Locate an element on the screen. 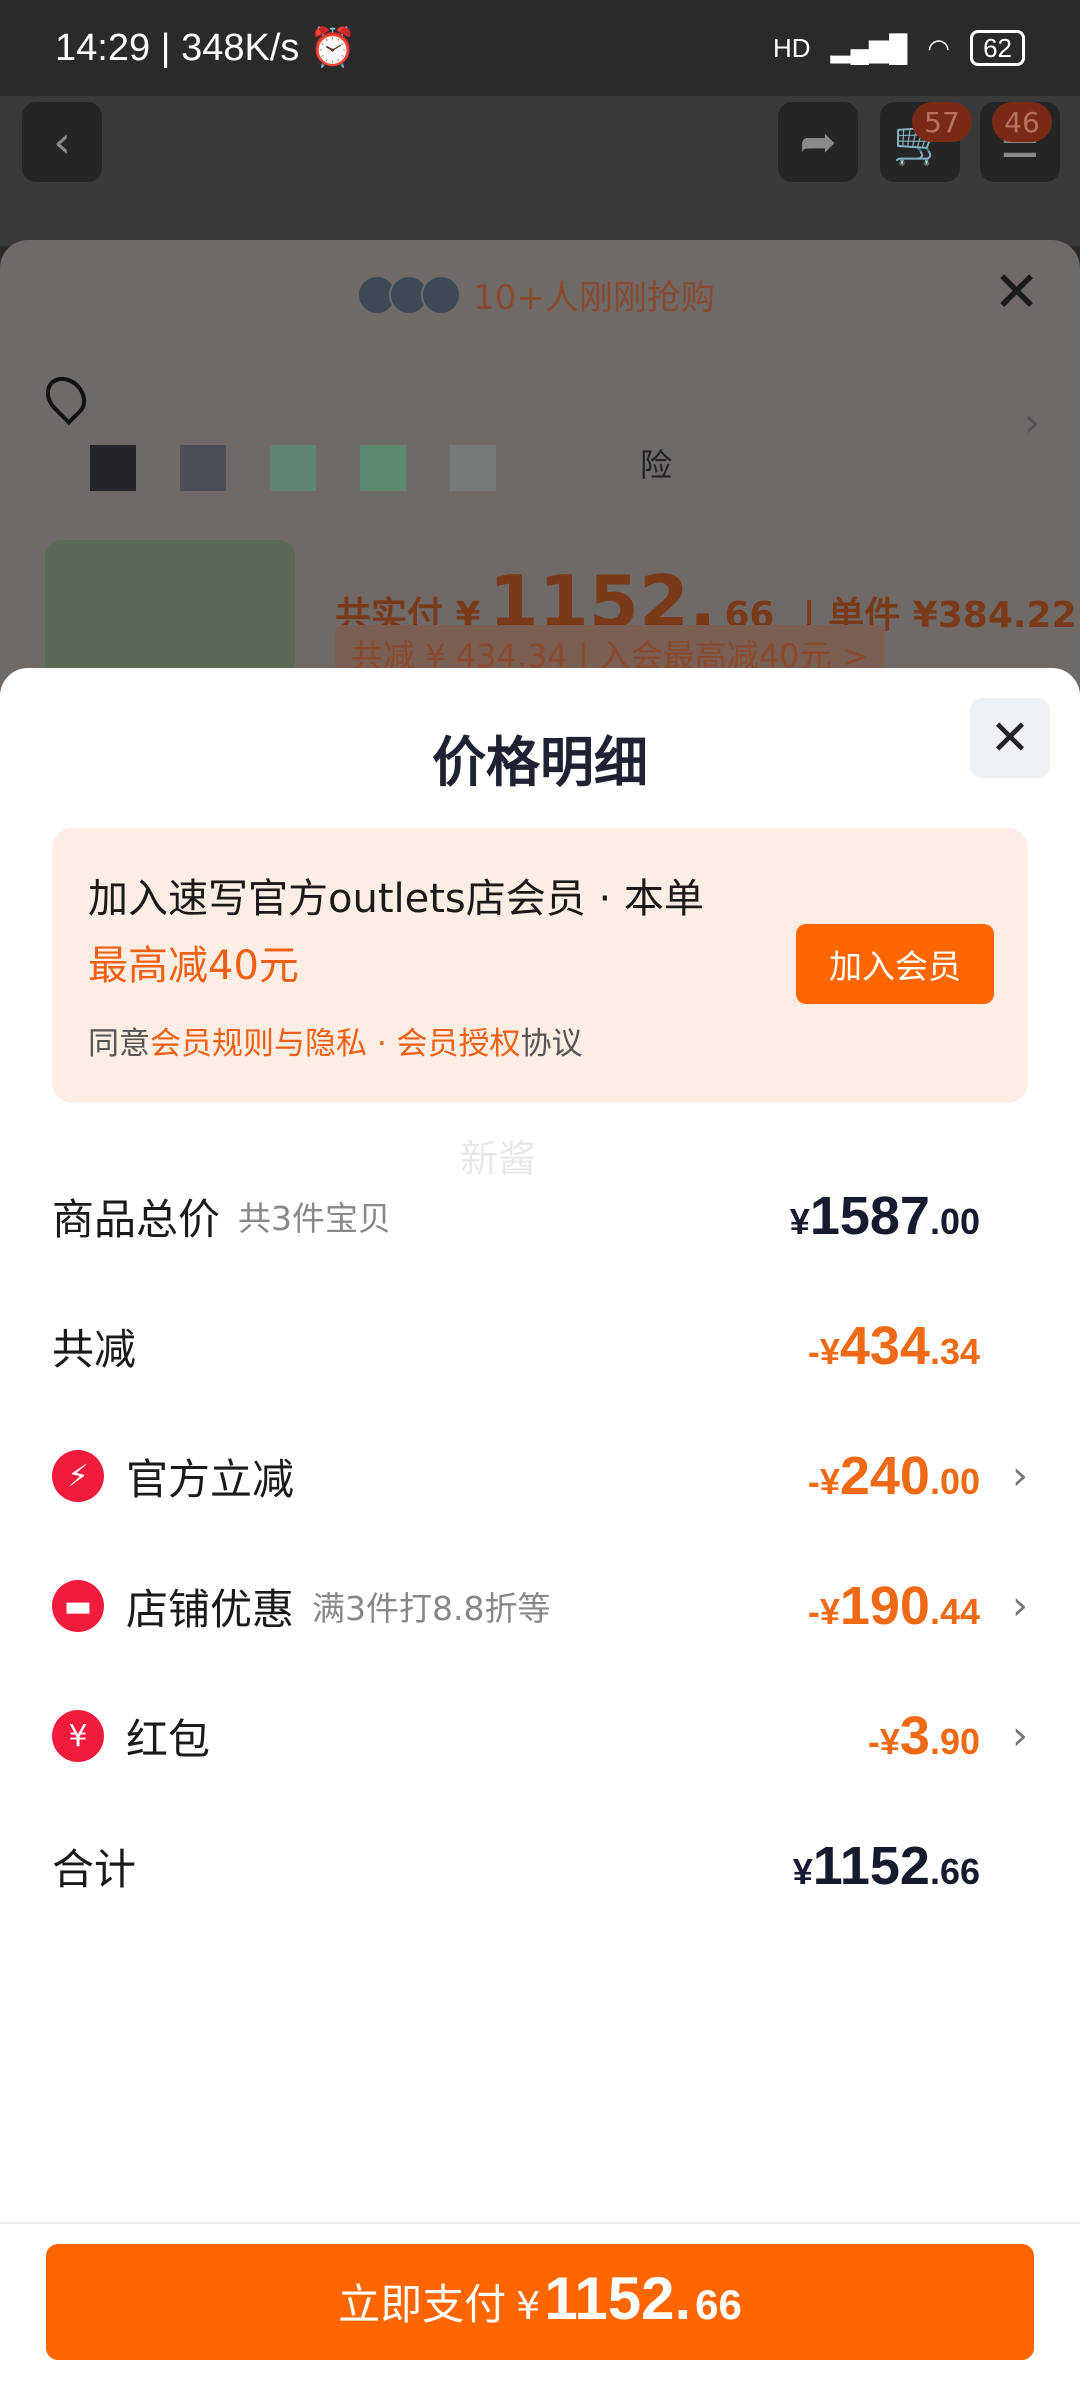 The width and height of the screenshot is (1080, 2400). pay-now-button: 立即支付 ¥ 1152. 66 is located at coordinates (540, 2302).